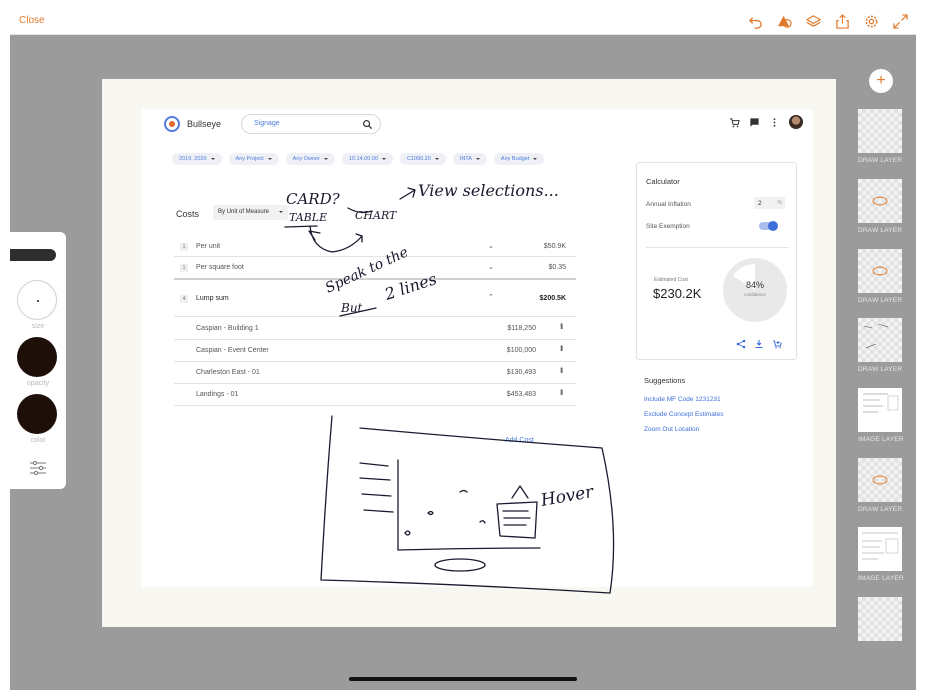  I want to click on mock-search-box: Signage, so click(311, 124).